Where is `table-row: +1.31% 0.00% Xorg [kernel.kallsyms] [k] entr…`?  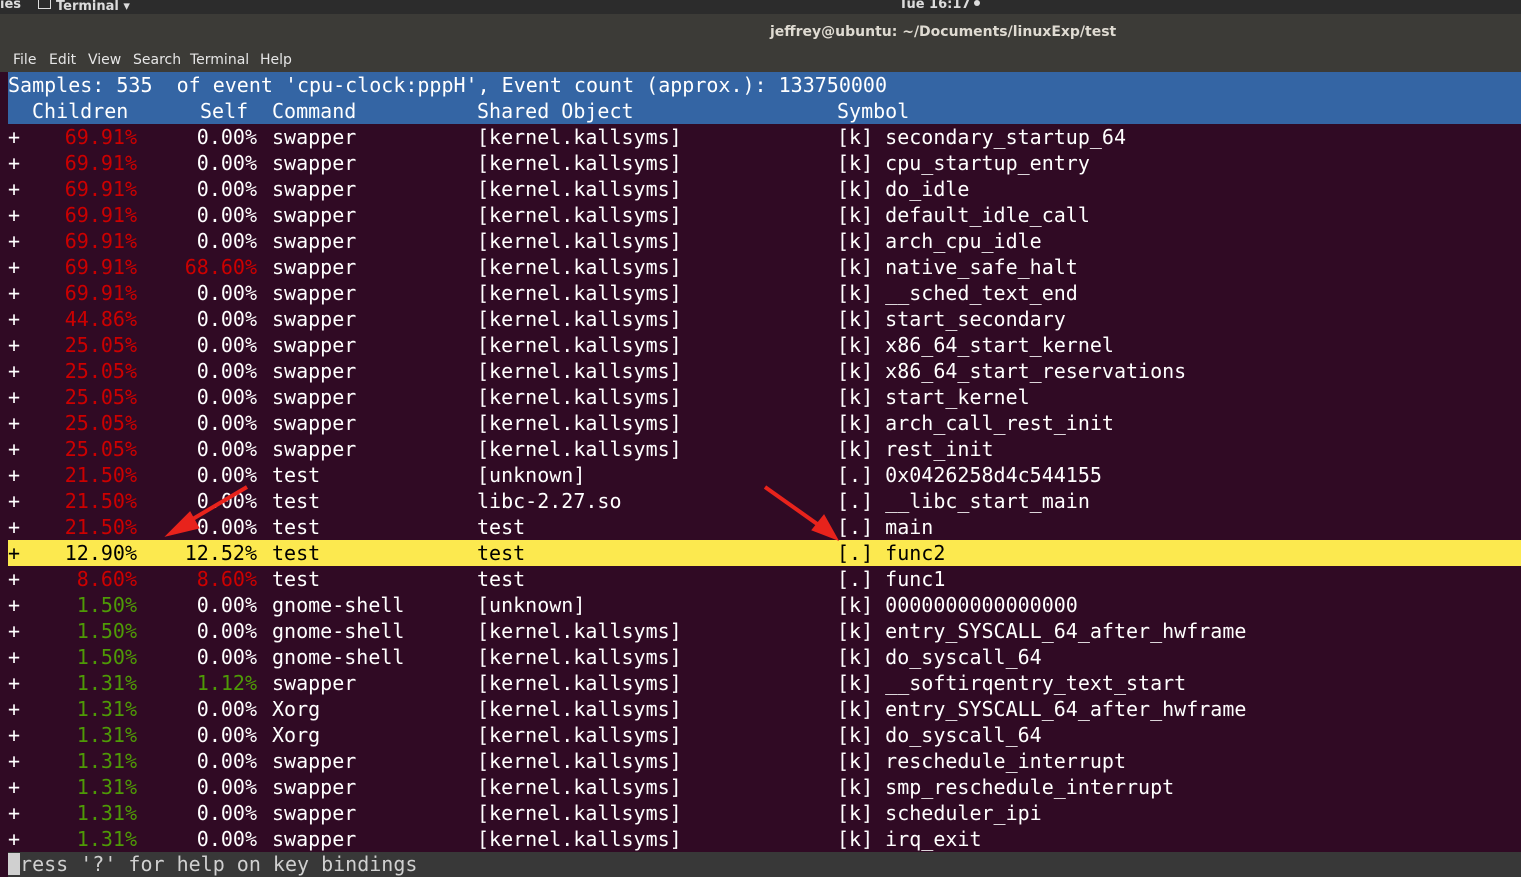 table-row: +1.31% 0.00% Xorg [kernel.kallsyms] [k] entr… is located at coordinates (764, 709).